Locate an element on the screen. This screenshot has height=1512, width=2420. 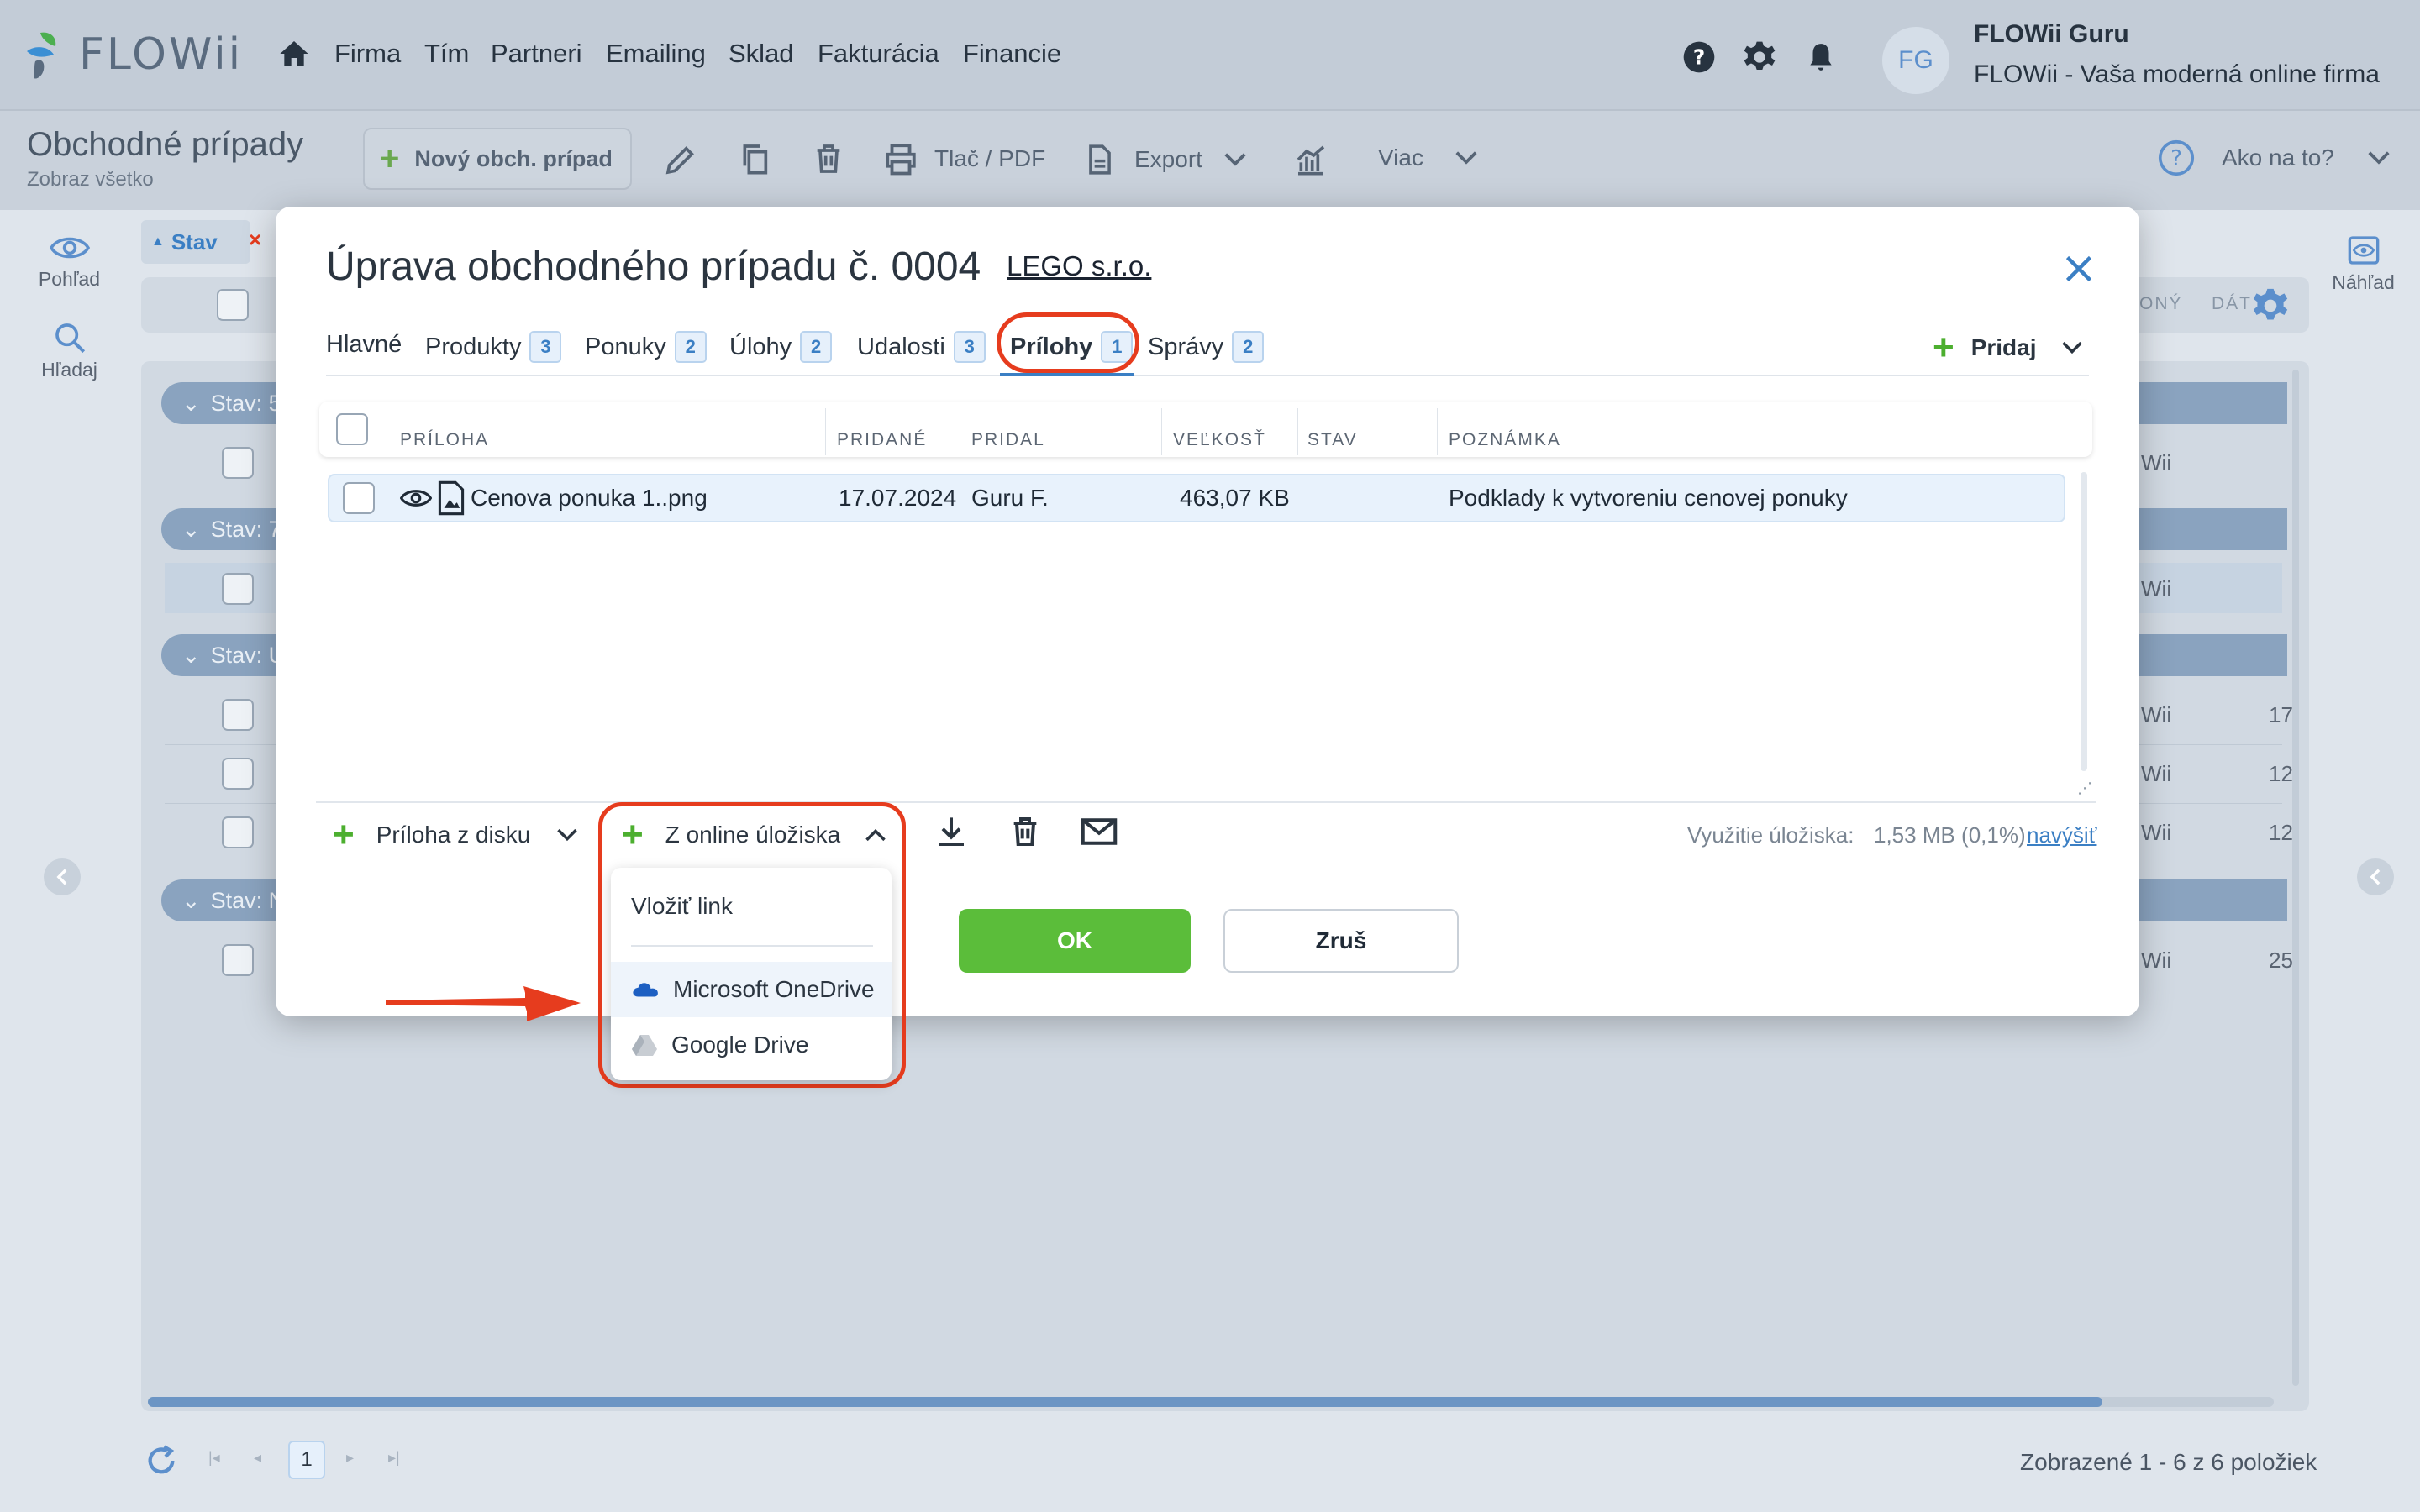
email-icon is located at coordinates (1100, 831).